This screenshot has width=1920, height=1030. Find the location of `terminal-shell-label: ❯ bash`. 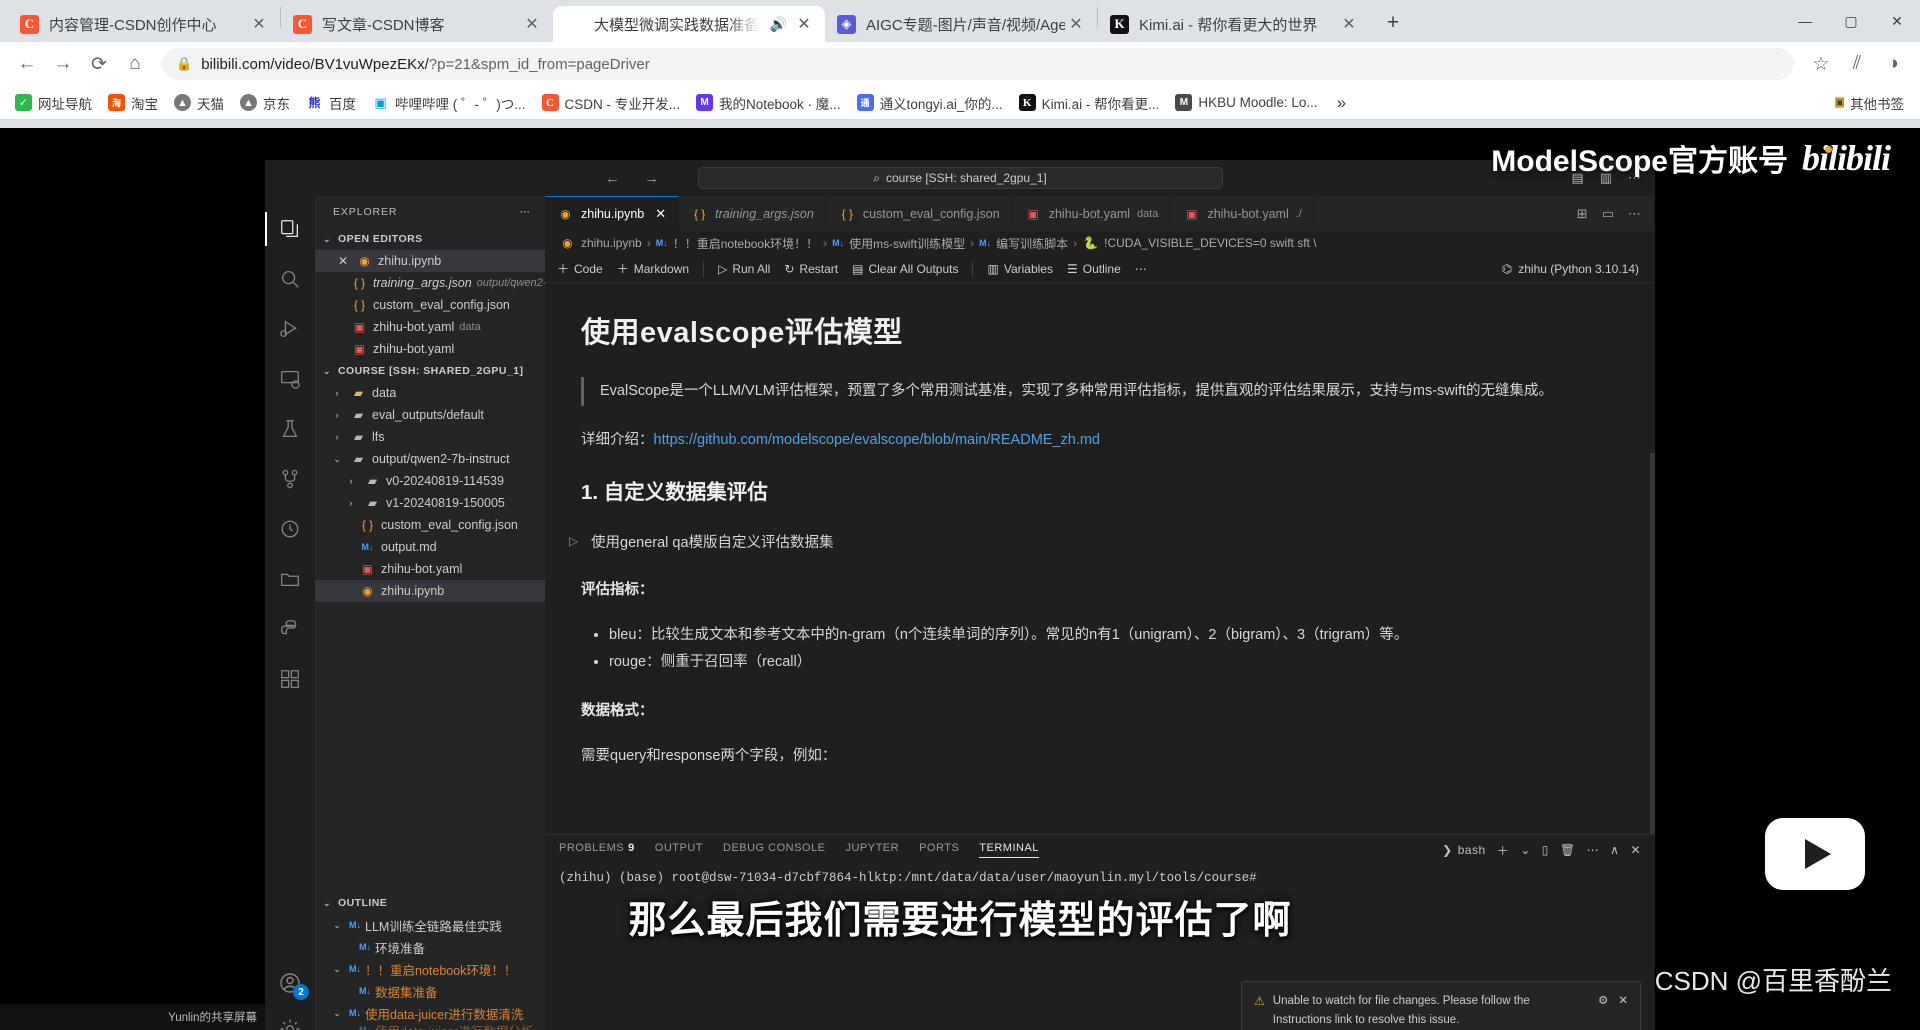

terminal-shell-label: ❯ bash is located at coordinates (1464, 850).